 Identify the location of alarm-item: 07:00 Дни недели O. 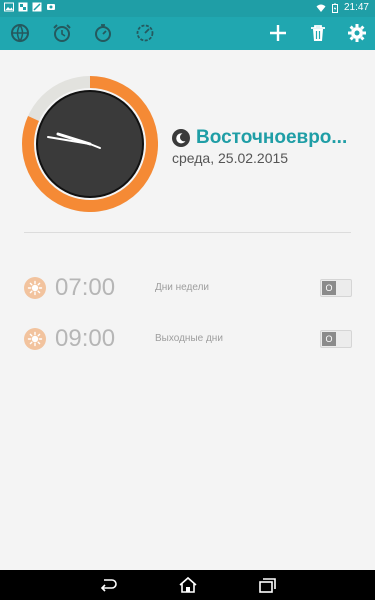
(187, 288).